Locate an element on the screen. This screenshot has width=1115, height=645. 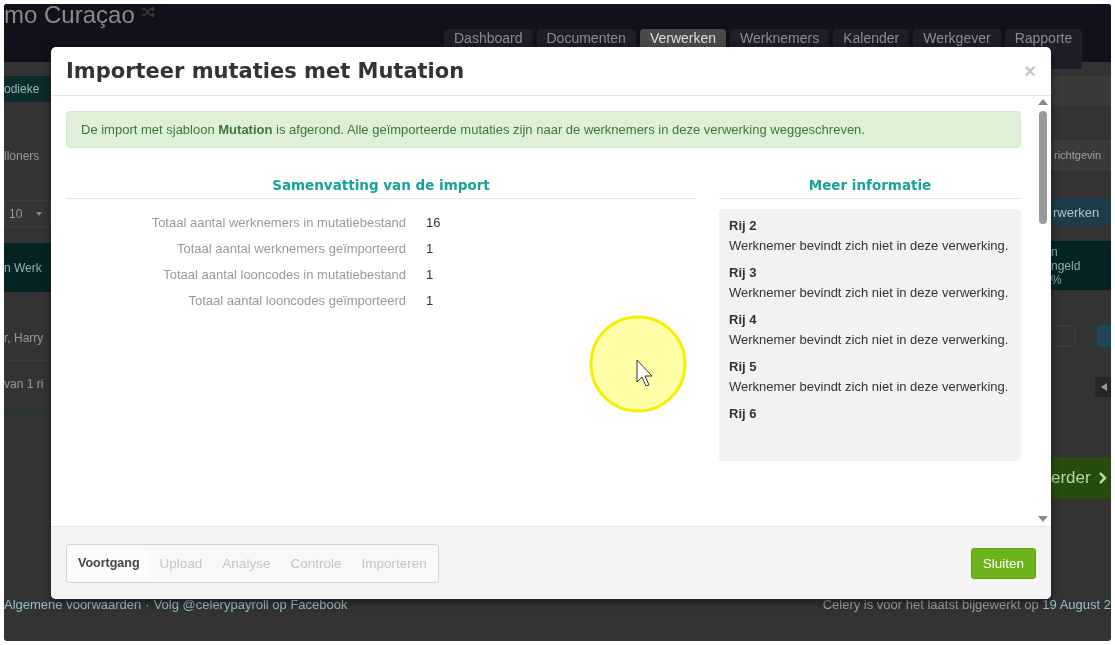
summary-label: Totaal aantal werknemers in mutatiebestand is located at coordinates (278, 222).